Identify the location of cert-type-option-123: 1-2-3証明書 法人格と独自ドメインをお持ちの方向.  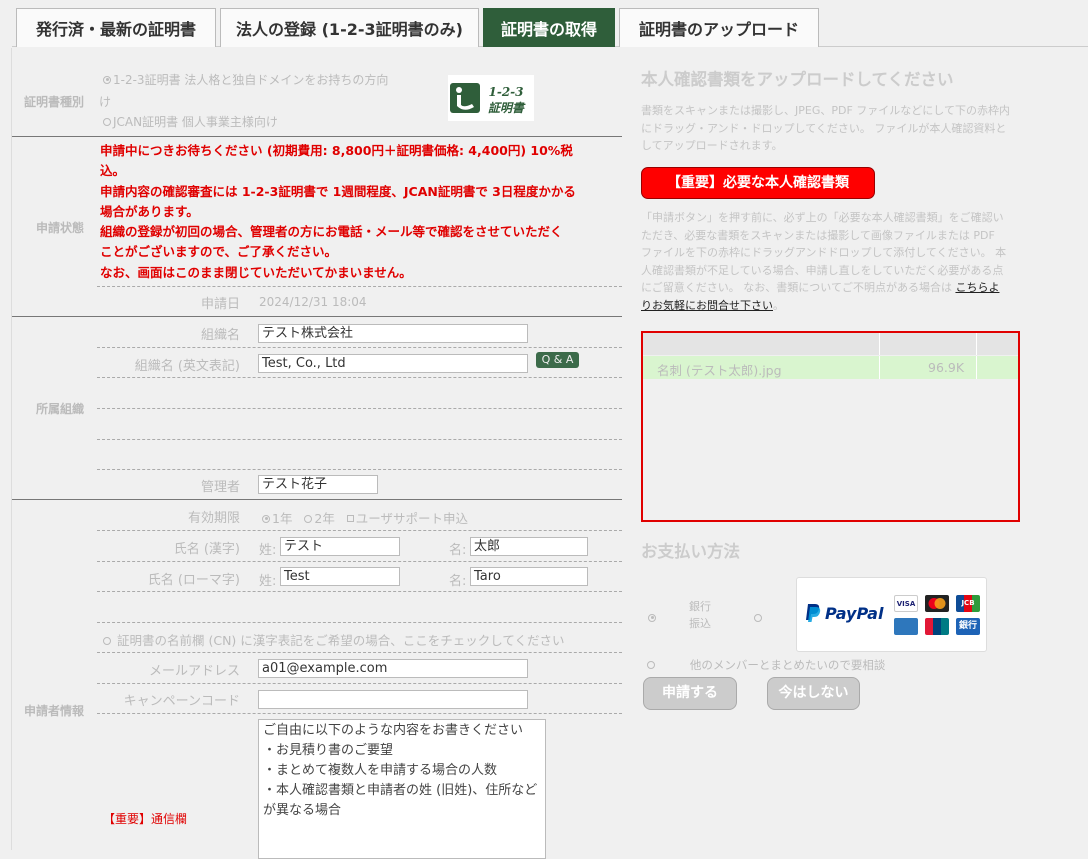
(245, 79).